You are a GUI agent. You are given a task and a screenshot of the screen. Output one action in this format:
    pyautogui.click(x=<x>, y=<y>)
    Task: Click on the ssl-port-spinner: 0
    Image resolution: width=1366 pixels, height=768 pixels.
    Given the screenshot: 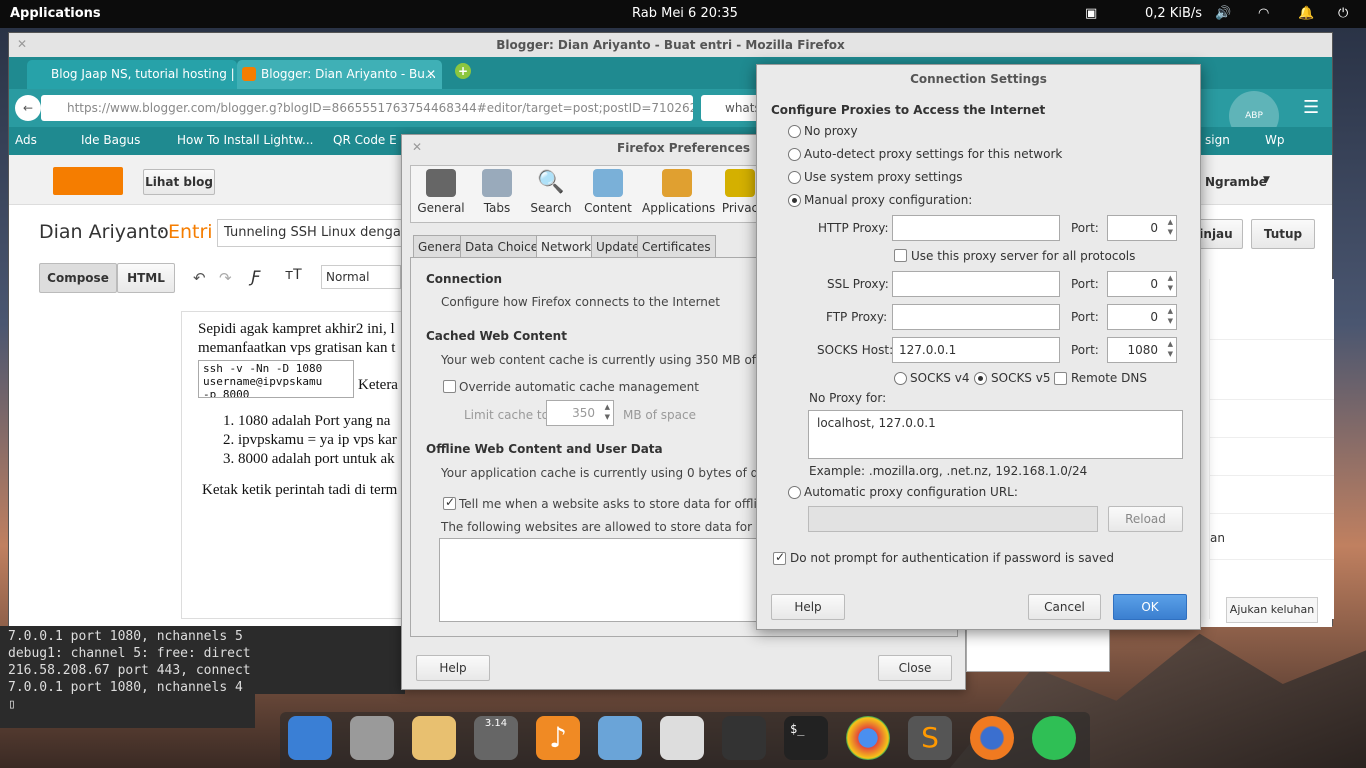 What is the action you would take?
    pyautogui.click(x=1142, y=284)
    